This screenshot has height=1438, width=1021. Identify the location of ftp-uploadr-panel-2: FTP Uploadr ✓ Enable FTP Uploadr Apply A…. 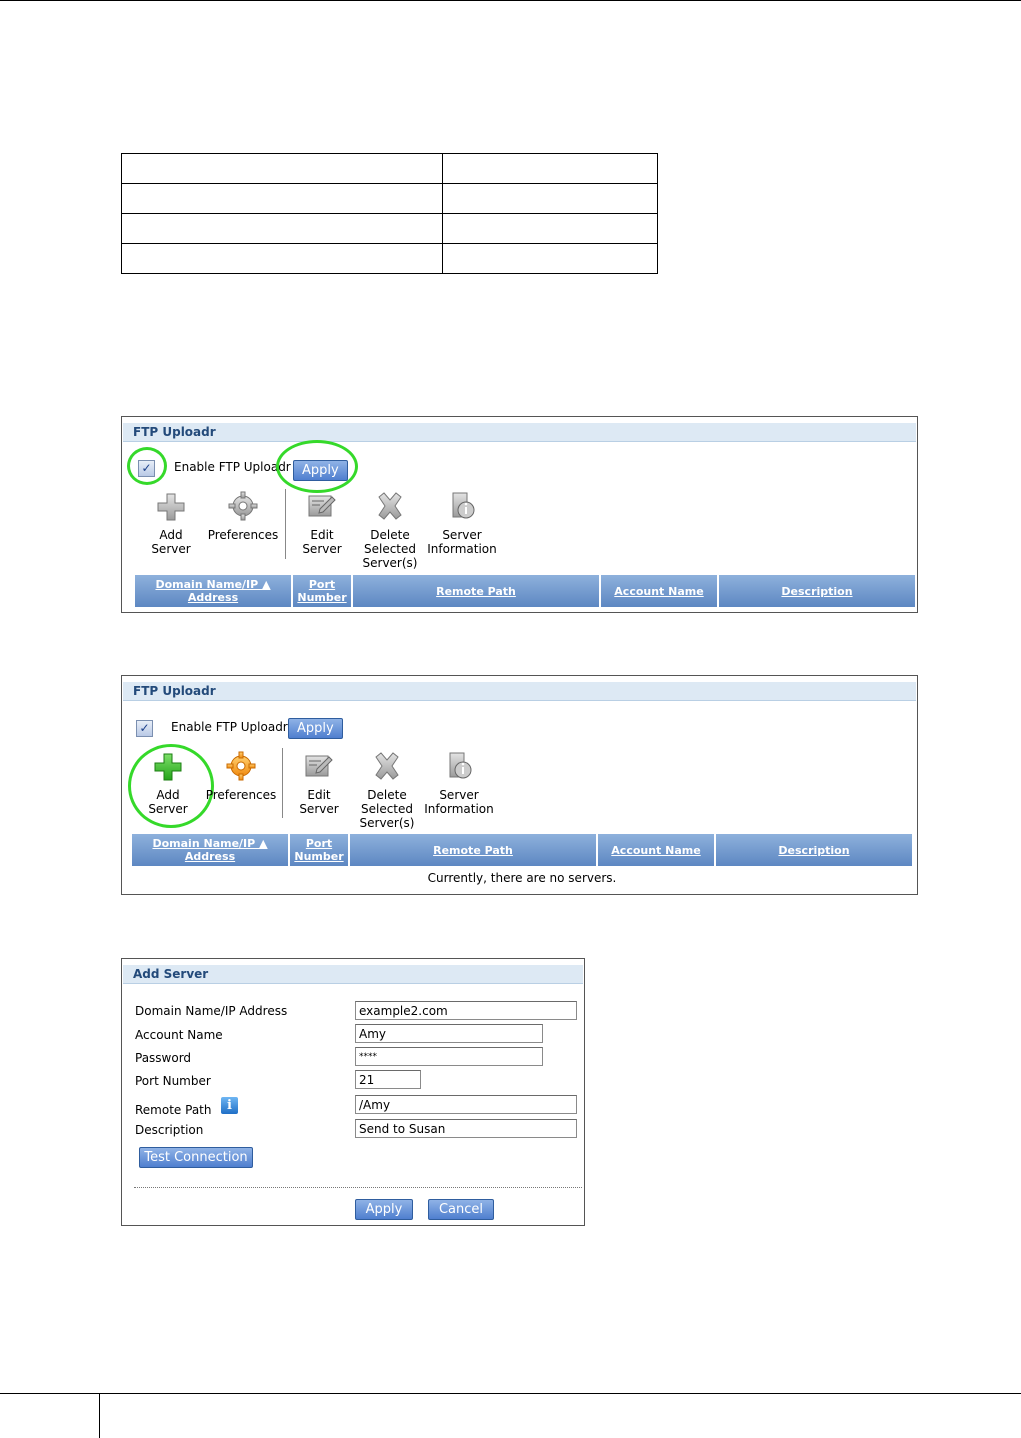
(519, 785).